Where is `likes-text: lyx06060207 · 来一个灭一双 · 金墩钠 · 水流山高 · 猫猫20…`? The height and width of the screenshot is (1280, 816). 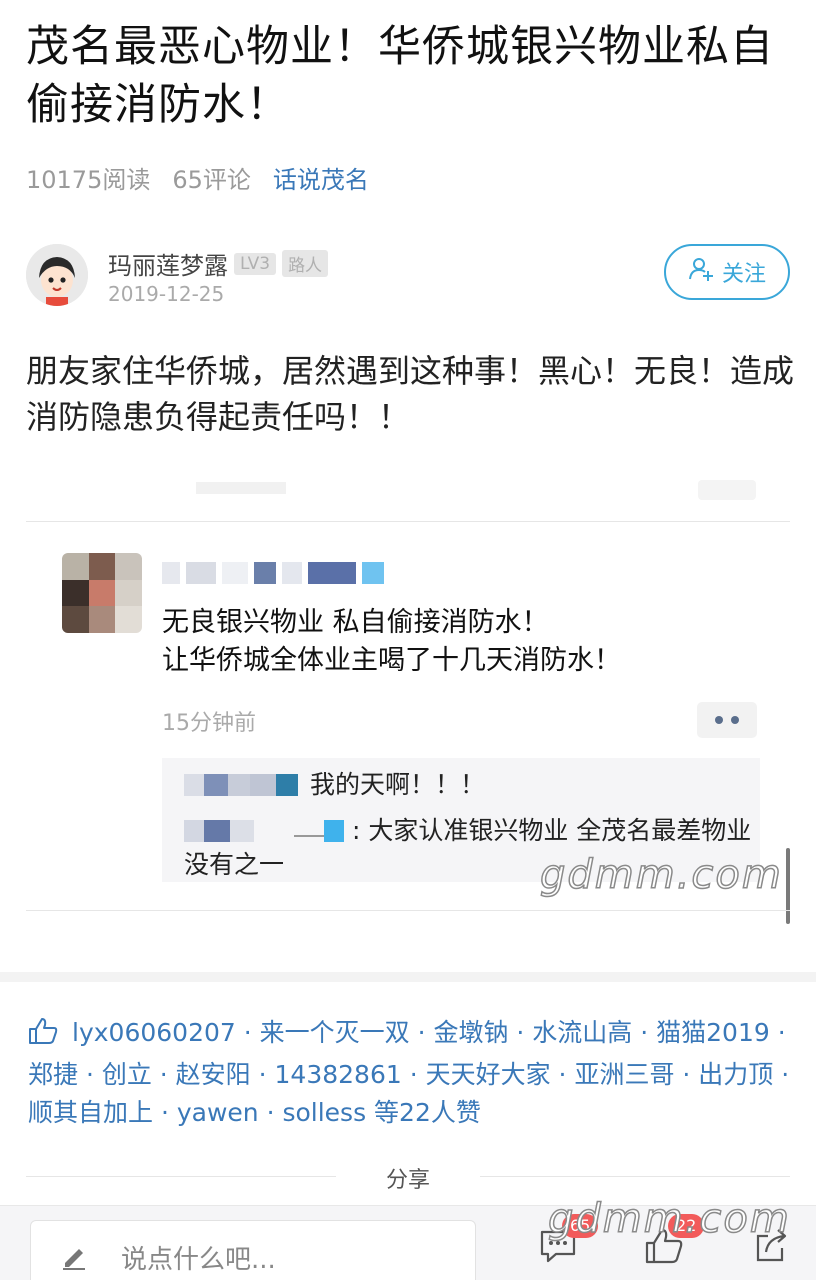 likes-text: lyx06060207 · 来一个灭一双 · 金墩钠 · 水流山高 · 猫猫20… is located at coordinates (408, 1072).